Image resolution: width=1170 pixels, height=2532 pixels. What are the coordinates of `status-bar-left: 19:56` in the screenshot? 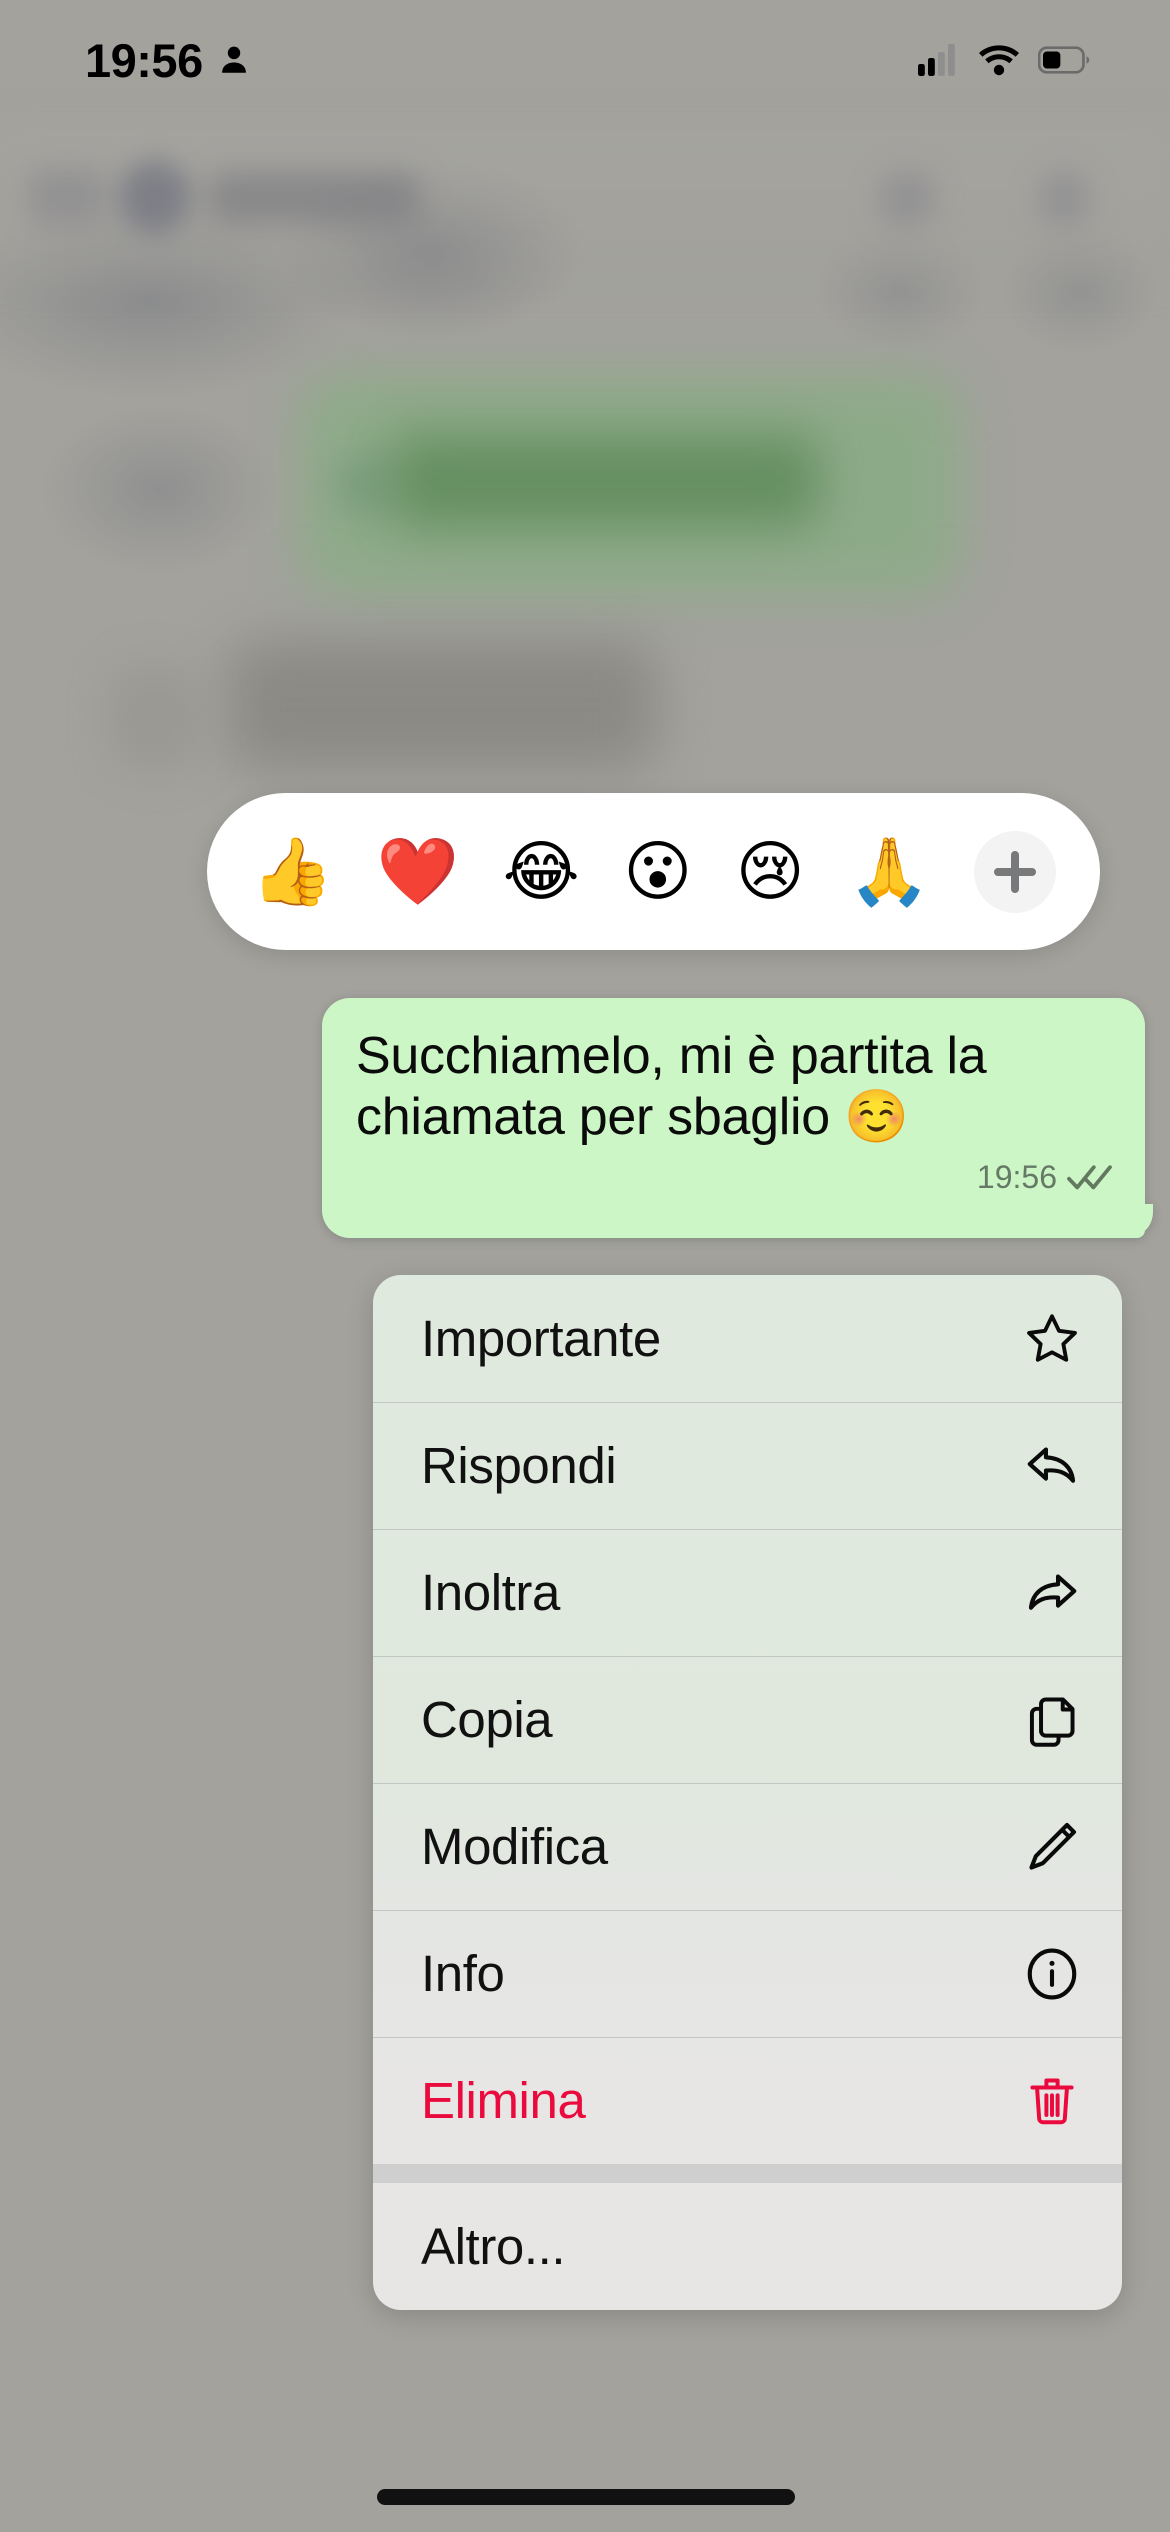 It's located at (168, 60).